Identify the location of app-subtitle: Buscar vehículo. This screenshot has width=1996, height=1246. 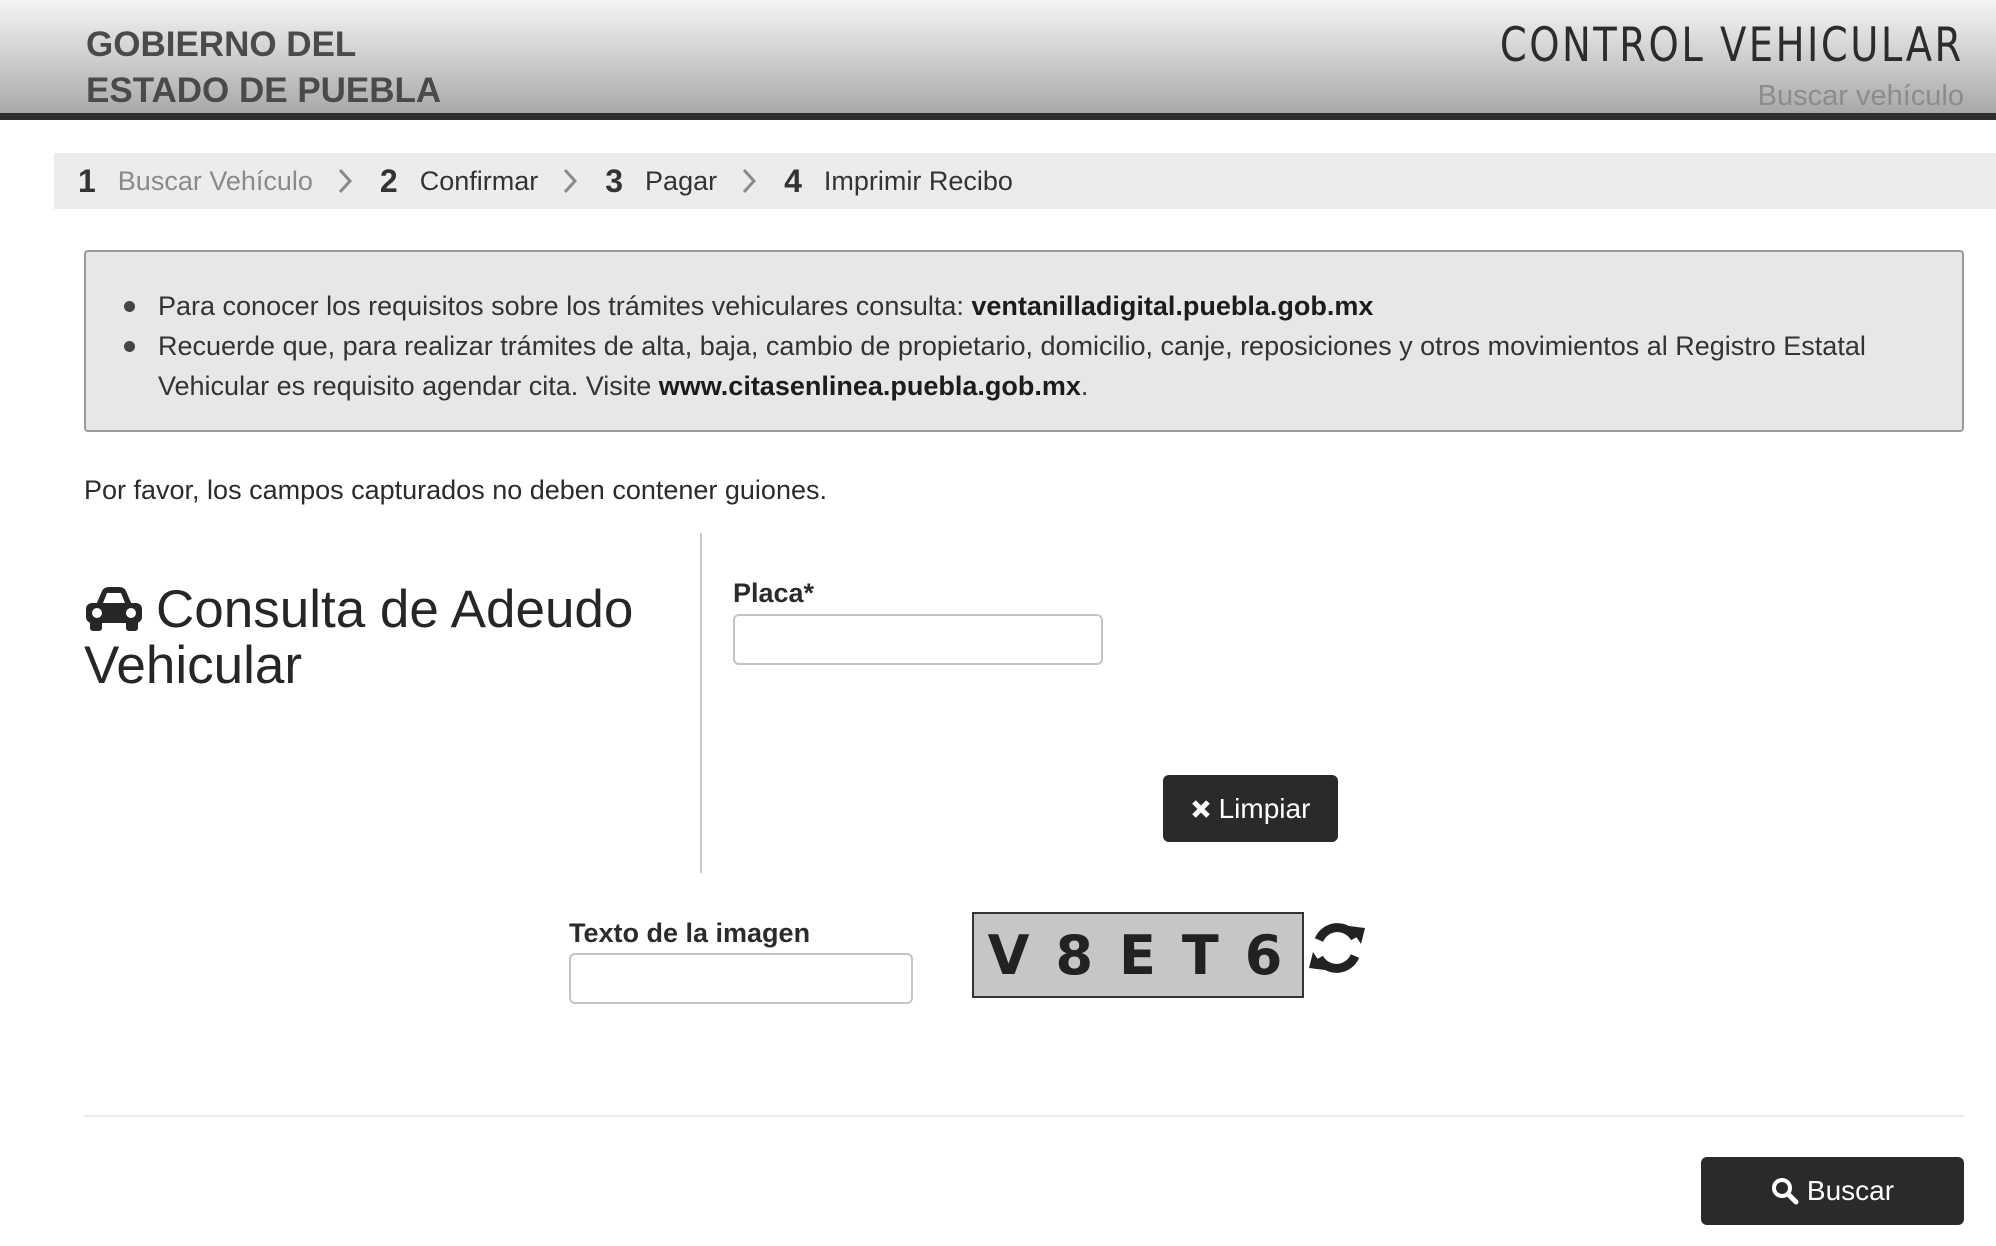
(1860, 96).